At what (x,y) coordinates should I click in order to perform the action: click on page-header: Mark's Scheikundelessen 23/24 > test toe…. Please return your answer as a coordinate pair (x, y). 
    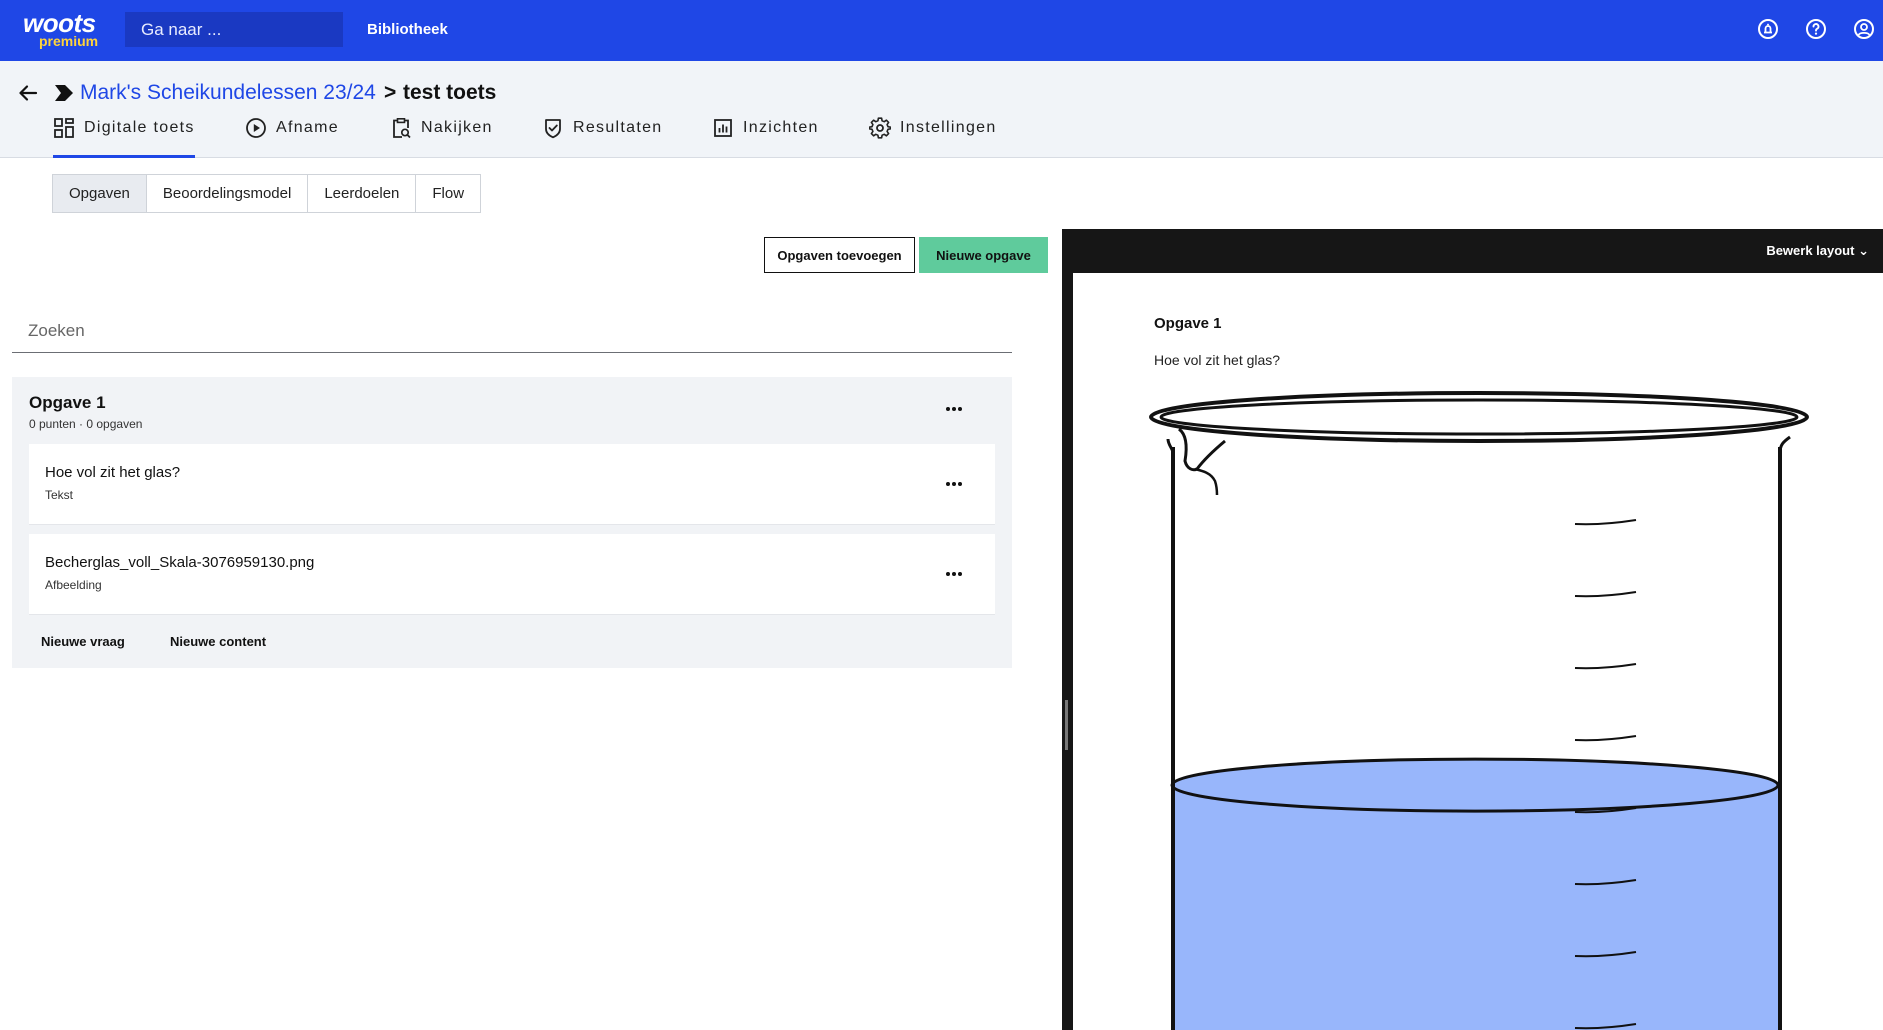
    Looking at the image, I should click on (941, 109).